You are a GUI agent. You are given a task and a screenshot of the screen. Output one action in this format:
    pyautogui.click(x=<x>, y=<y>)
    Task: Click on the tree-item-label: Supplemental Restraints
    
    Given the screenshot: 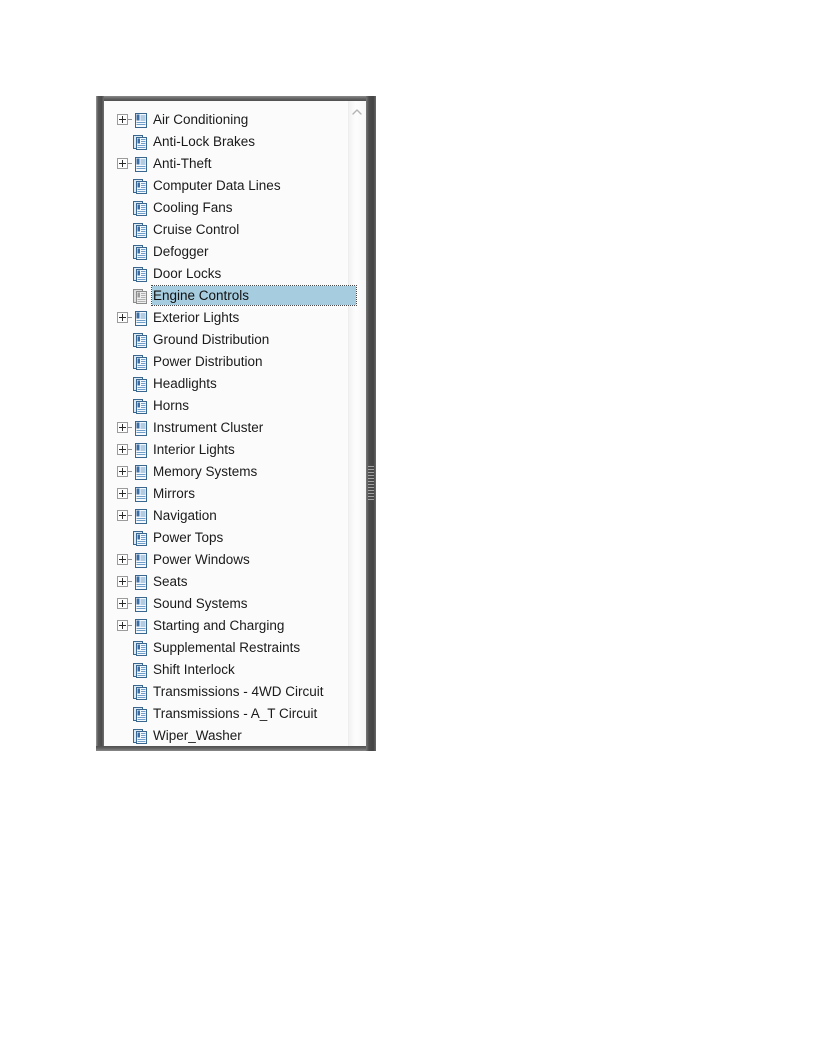 What is the action you would take?
    pyautogui.click(x=227, y=647)
    